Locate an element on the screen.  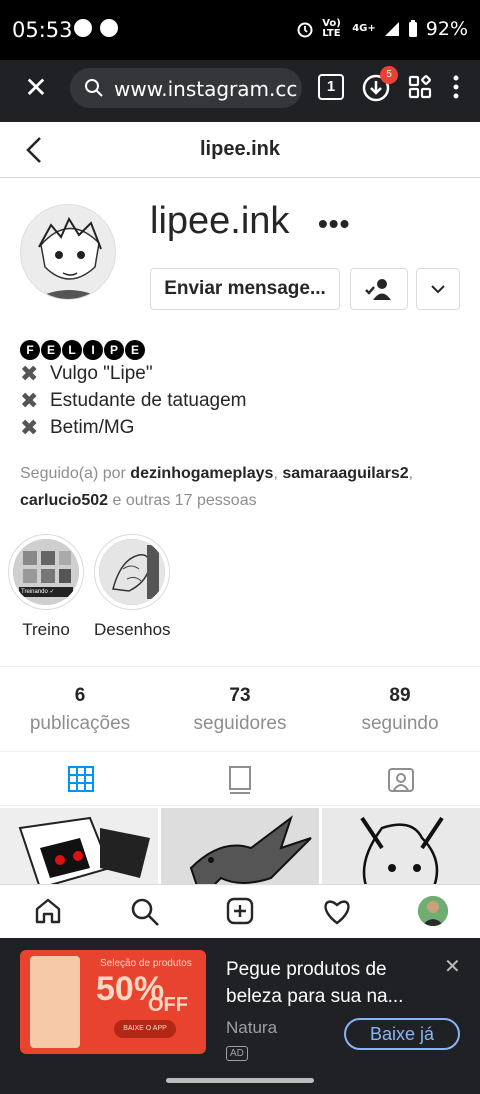
follower-link: dezinhogameplays is located at coordinates (201, 473).